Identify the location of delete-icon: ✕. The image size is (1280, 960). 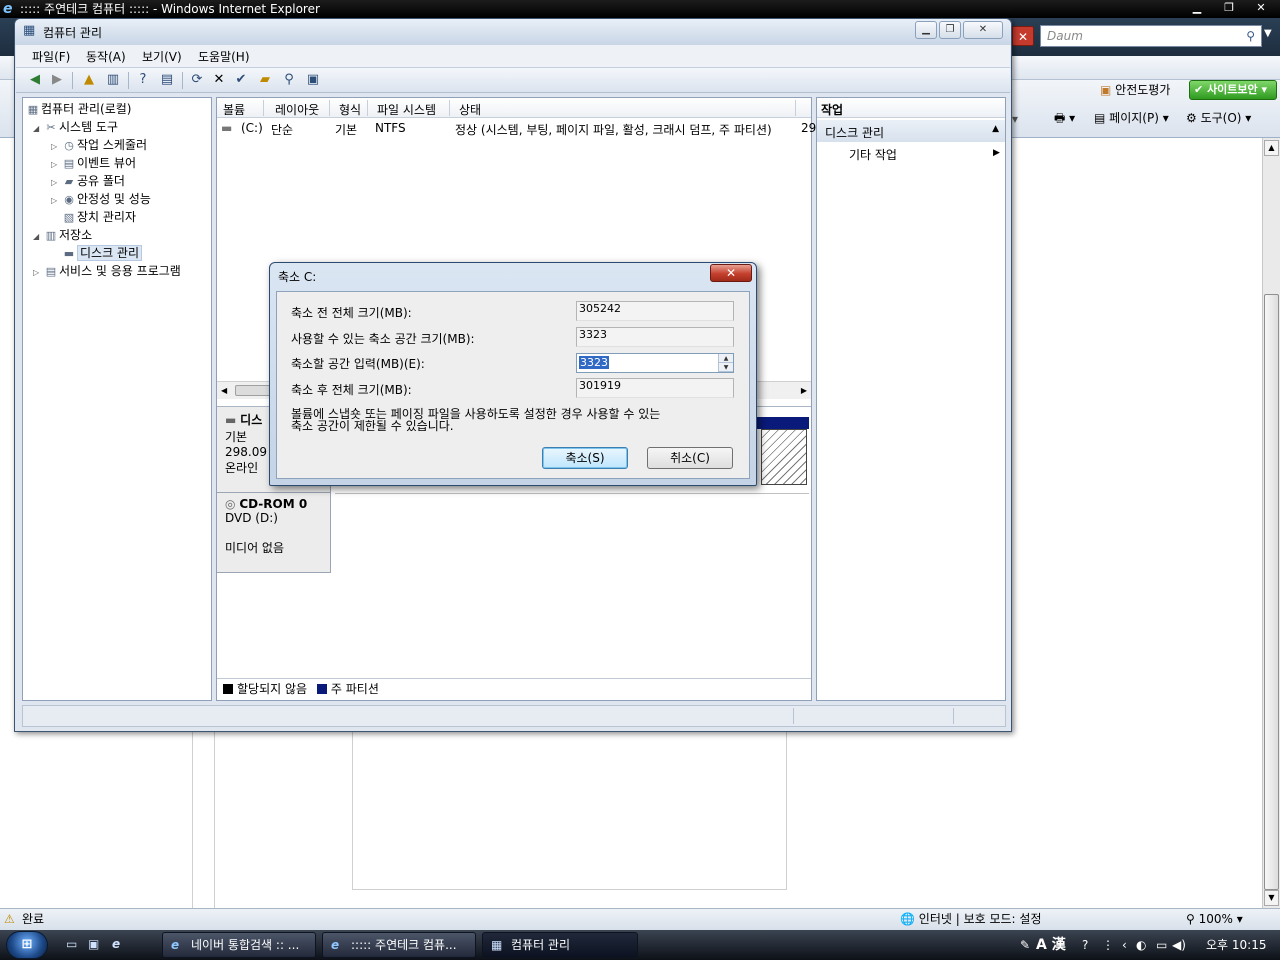
(219, 80).